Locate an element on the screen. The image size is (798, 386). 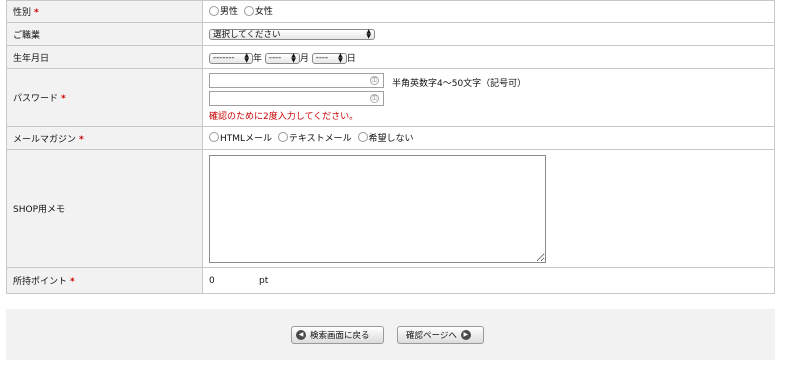
arrow-left-icon: ◀ is located at coordinates (301, 335).